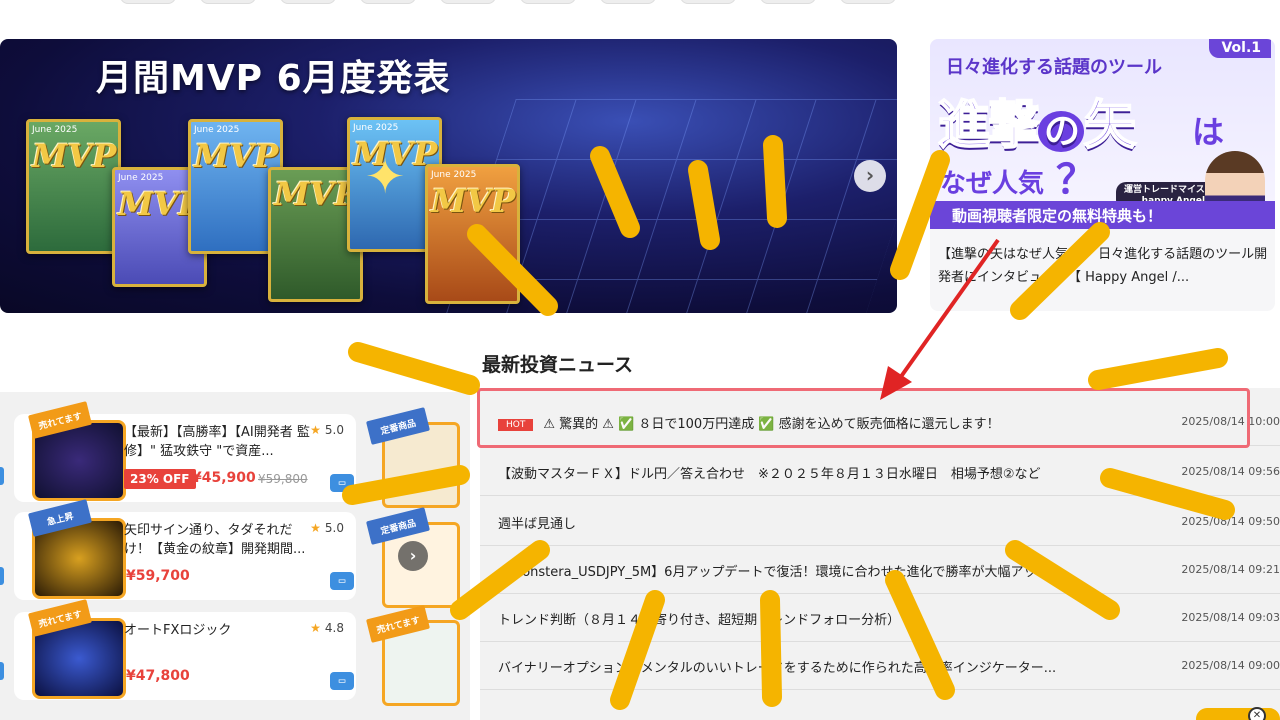 The width and height of the screenshot is (1280, 720). I want to click on rating-value: 4.8, so click(334, 628).